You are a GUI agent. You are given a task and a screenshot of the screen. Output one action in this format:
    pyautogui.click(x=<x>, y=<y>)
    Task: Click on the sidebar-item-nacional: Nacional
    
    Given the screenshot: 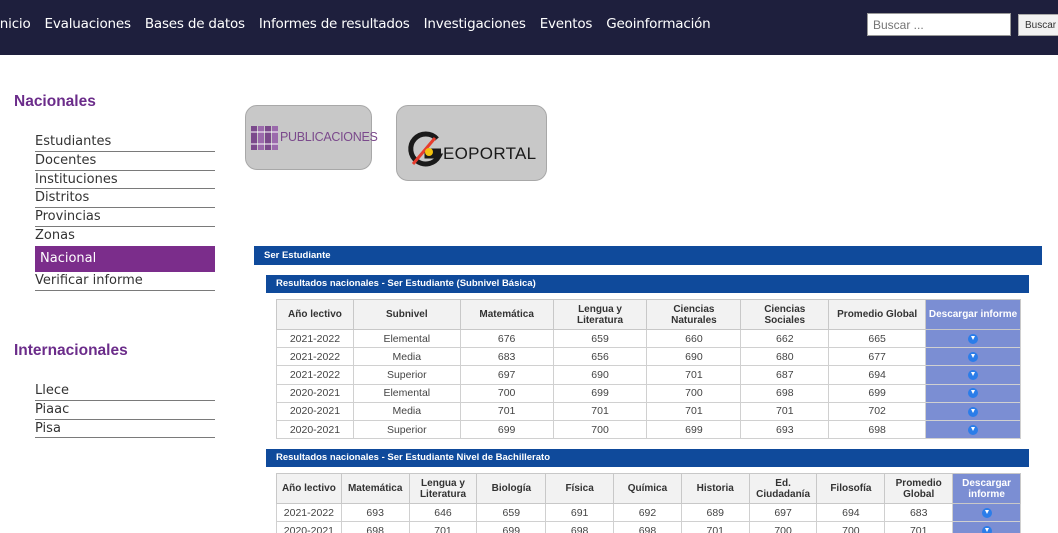 What is the action you would take?
    pyautogui.click(x=125, y=258)
    